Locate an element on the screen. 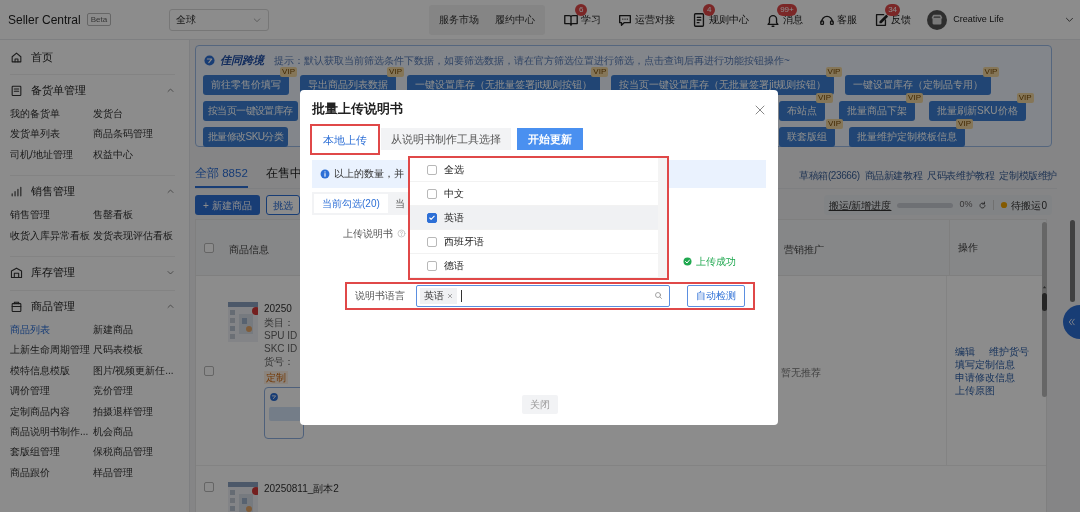 This screenshot has height=512, width=1080. user-name: Creative Life is located at coordinates (978, 19).